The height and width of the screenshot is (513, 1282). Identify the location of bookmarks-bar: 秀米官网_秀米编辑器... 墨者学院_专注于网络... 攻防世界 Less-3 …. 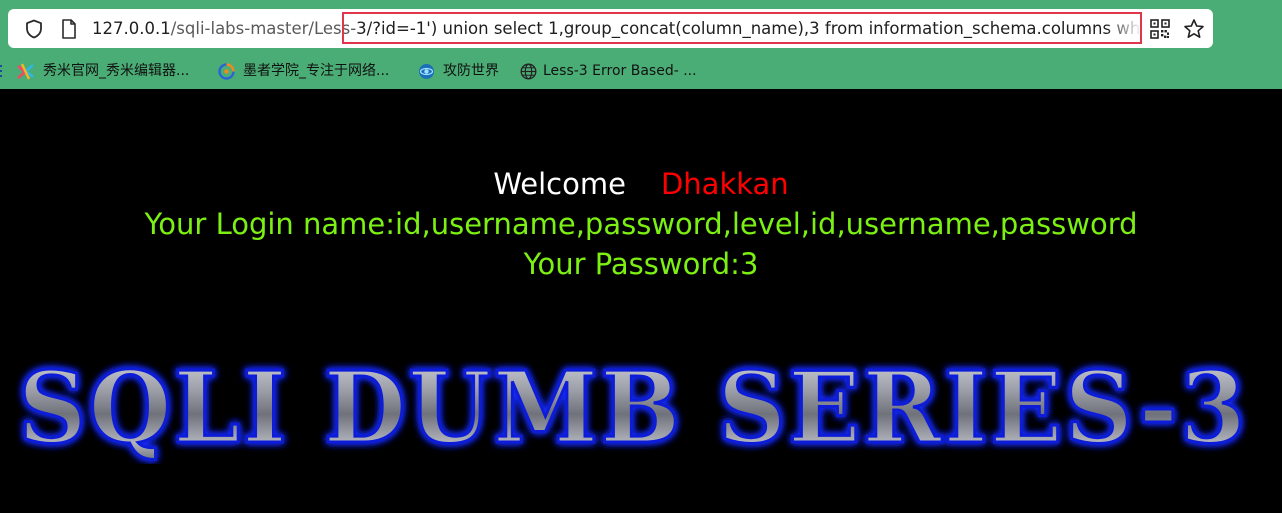
(641, 71).